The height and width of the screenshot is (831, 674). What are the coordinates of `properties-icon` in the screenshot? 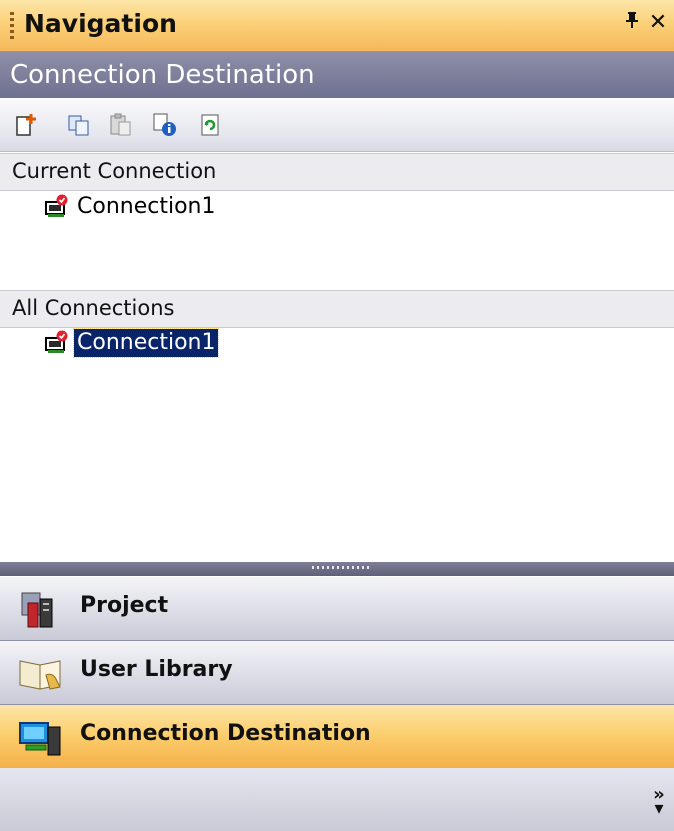 It's located at (165, 125).